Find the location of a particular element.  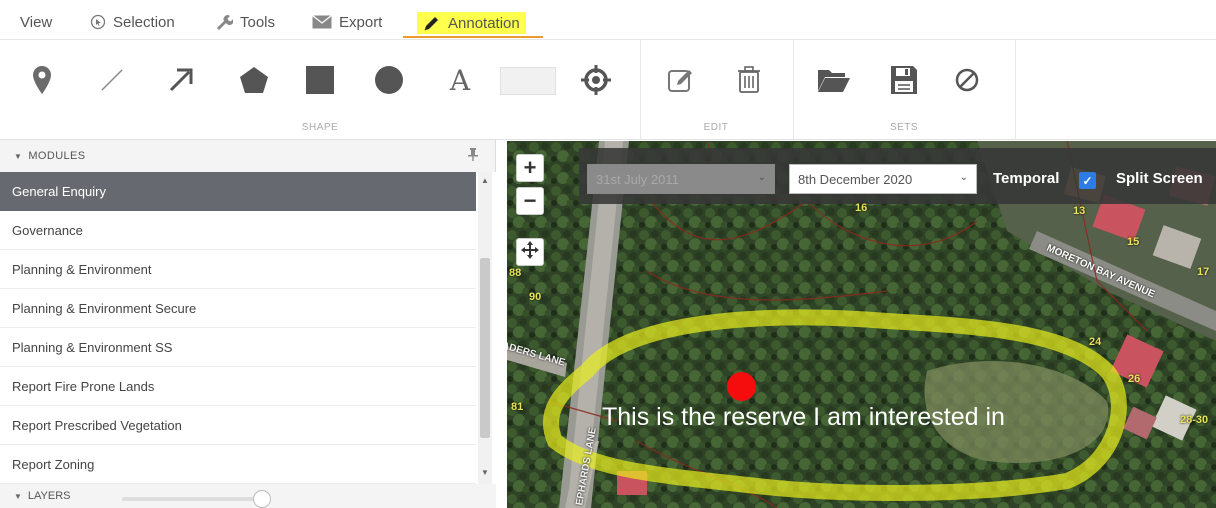

rectangle-icon is located at coordinates (320, 80).